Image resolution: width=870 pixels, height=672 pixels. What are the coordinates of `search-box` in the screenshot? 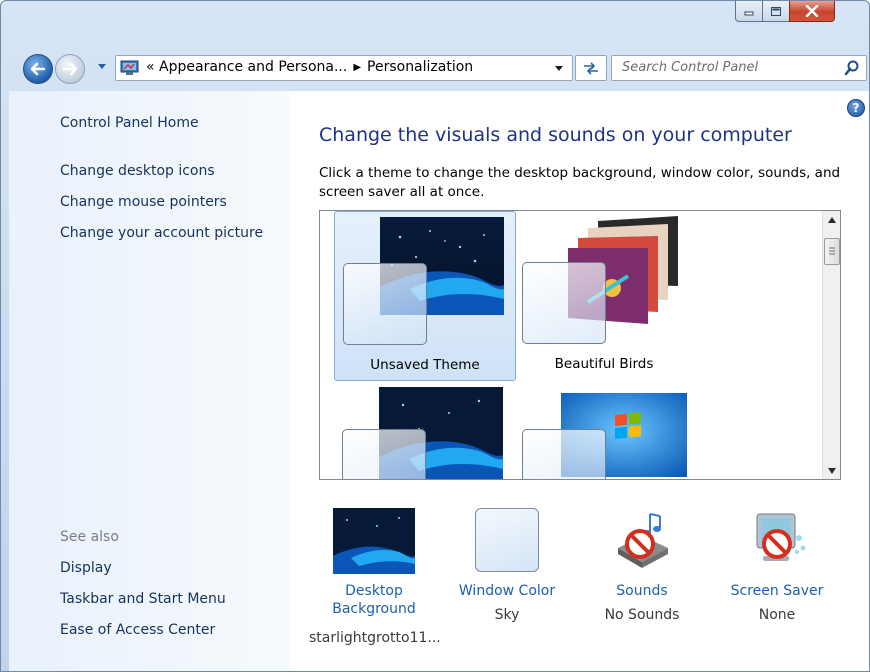 It's located at (739, 68).